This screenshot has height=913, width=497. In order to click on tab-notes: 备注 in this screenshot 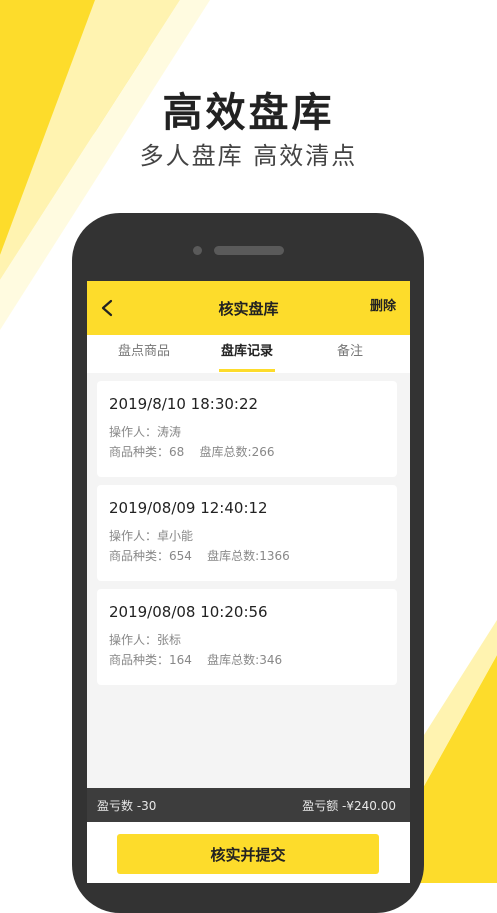, I will do `click(350, 354)`.